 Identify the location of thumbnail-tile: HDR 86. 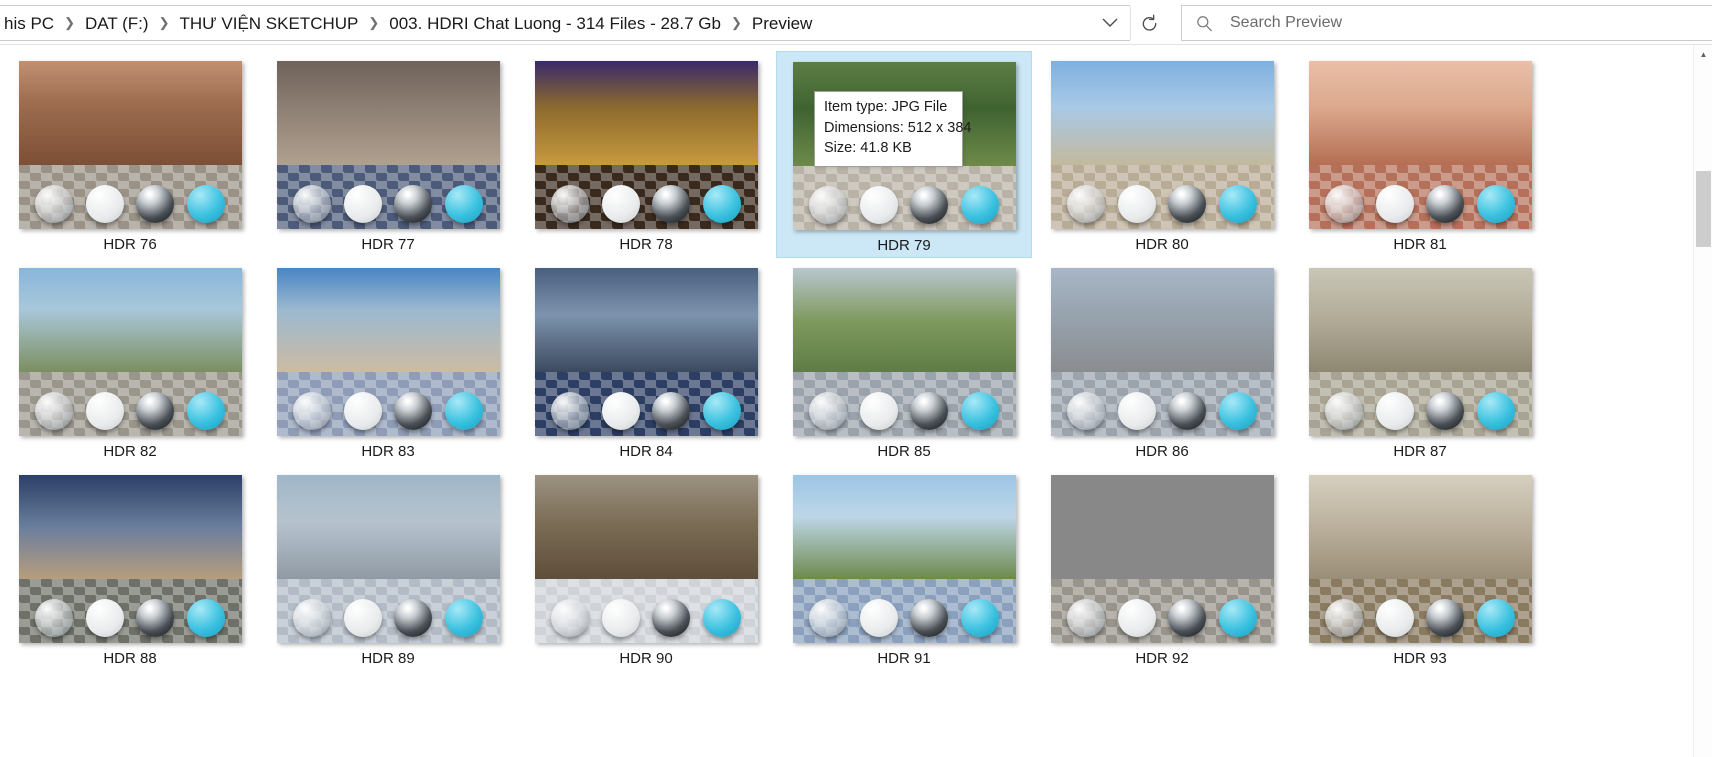
(1162, 361).